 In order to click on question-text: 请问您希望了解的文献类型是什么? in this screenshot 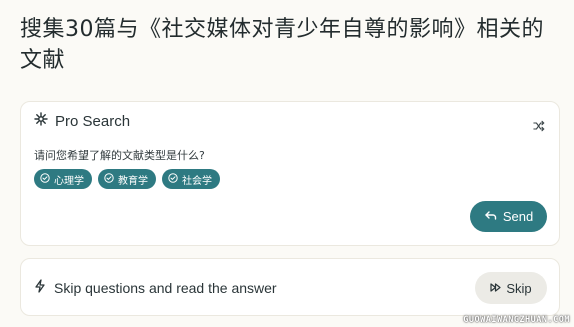, I will do `click(119, 155)`.